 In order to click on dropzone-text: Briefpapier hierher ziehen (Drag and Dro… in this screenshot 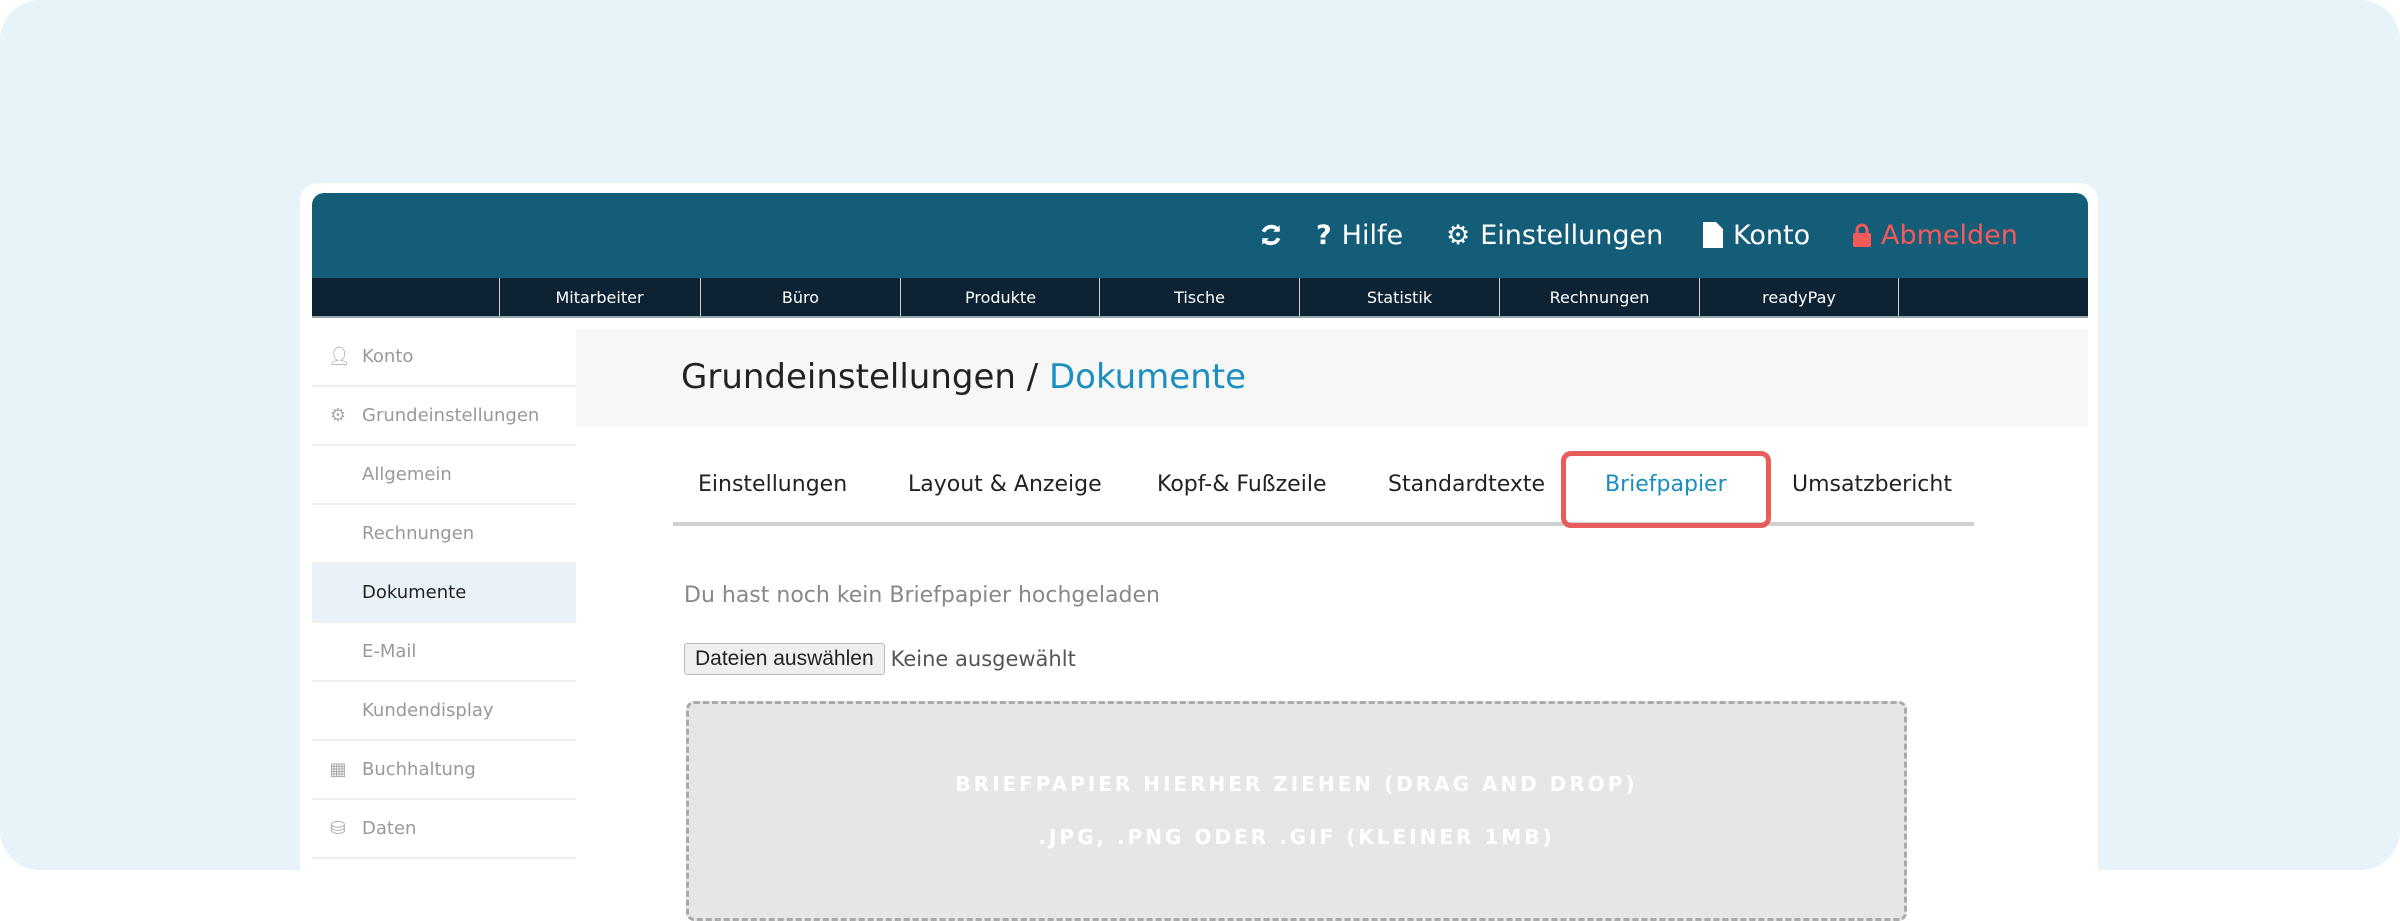, I will do `click(1296, 784)`.